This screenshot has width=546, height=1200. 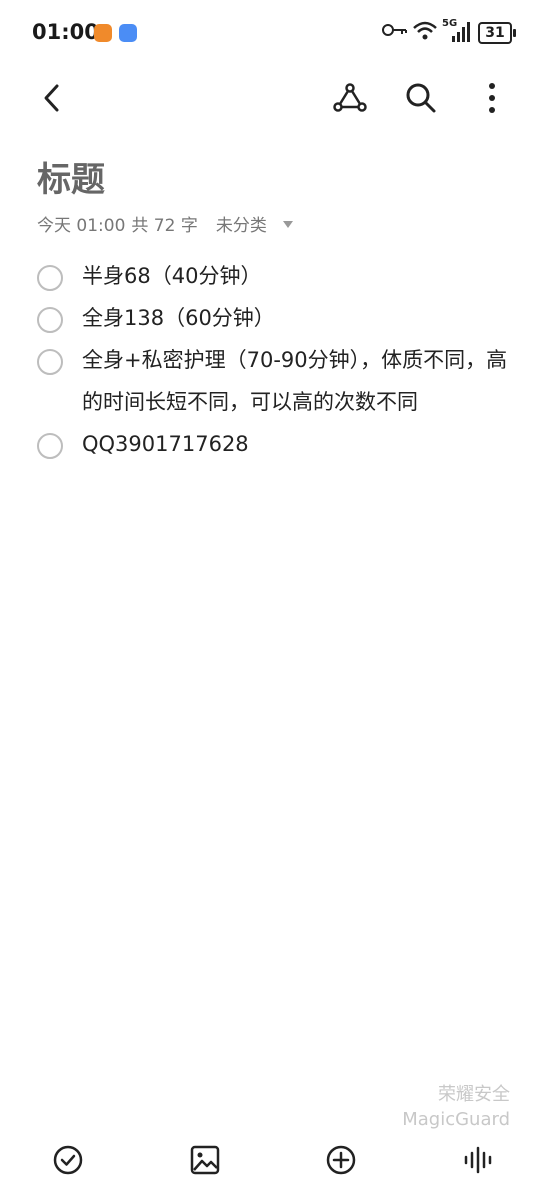 What do you see at coordinates (81, 226) in the screenshot?
I see `note-date: 今天 01:00` at bounding box center [81, 226].